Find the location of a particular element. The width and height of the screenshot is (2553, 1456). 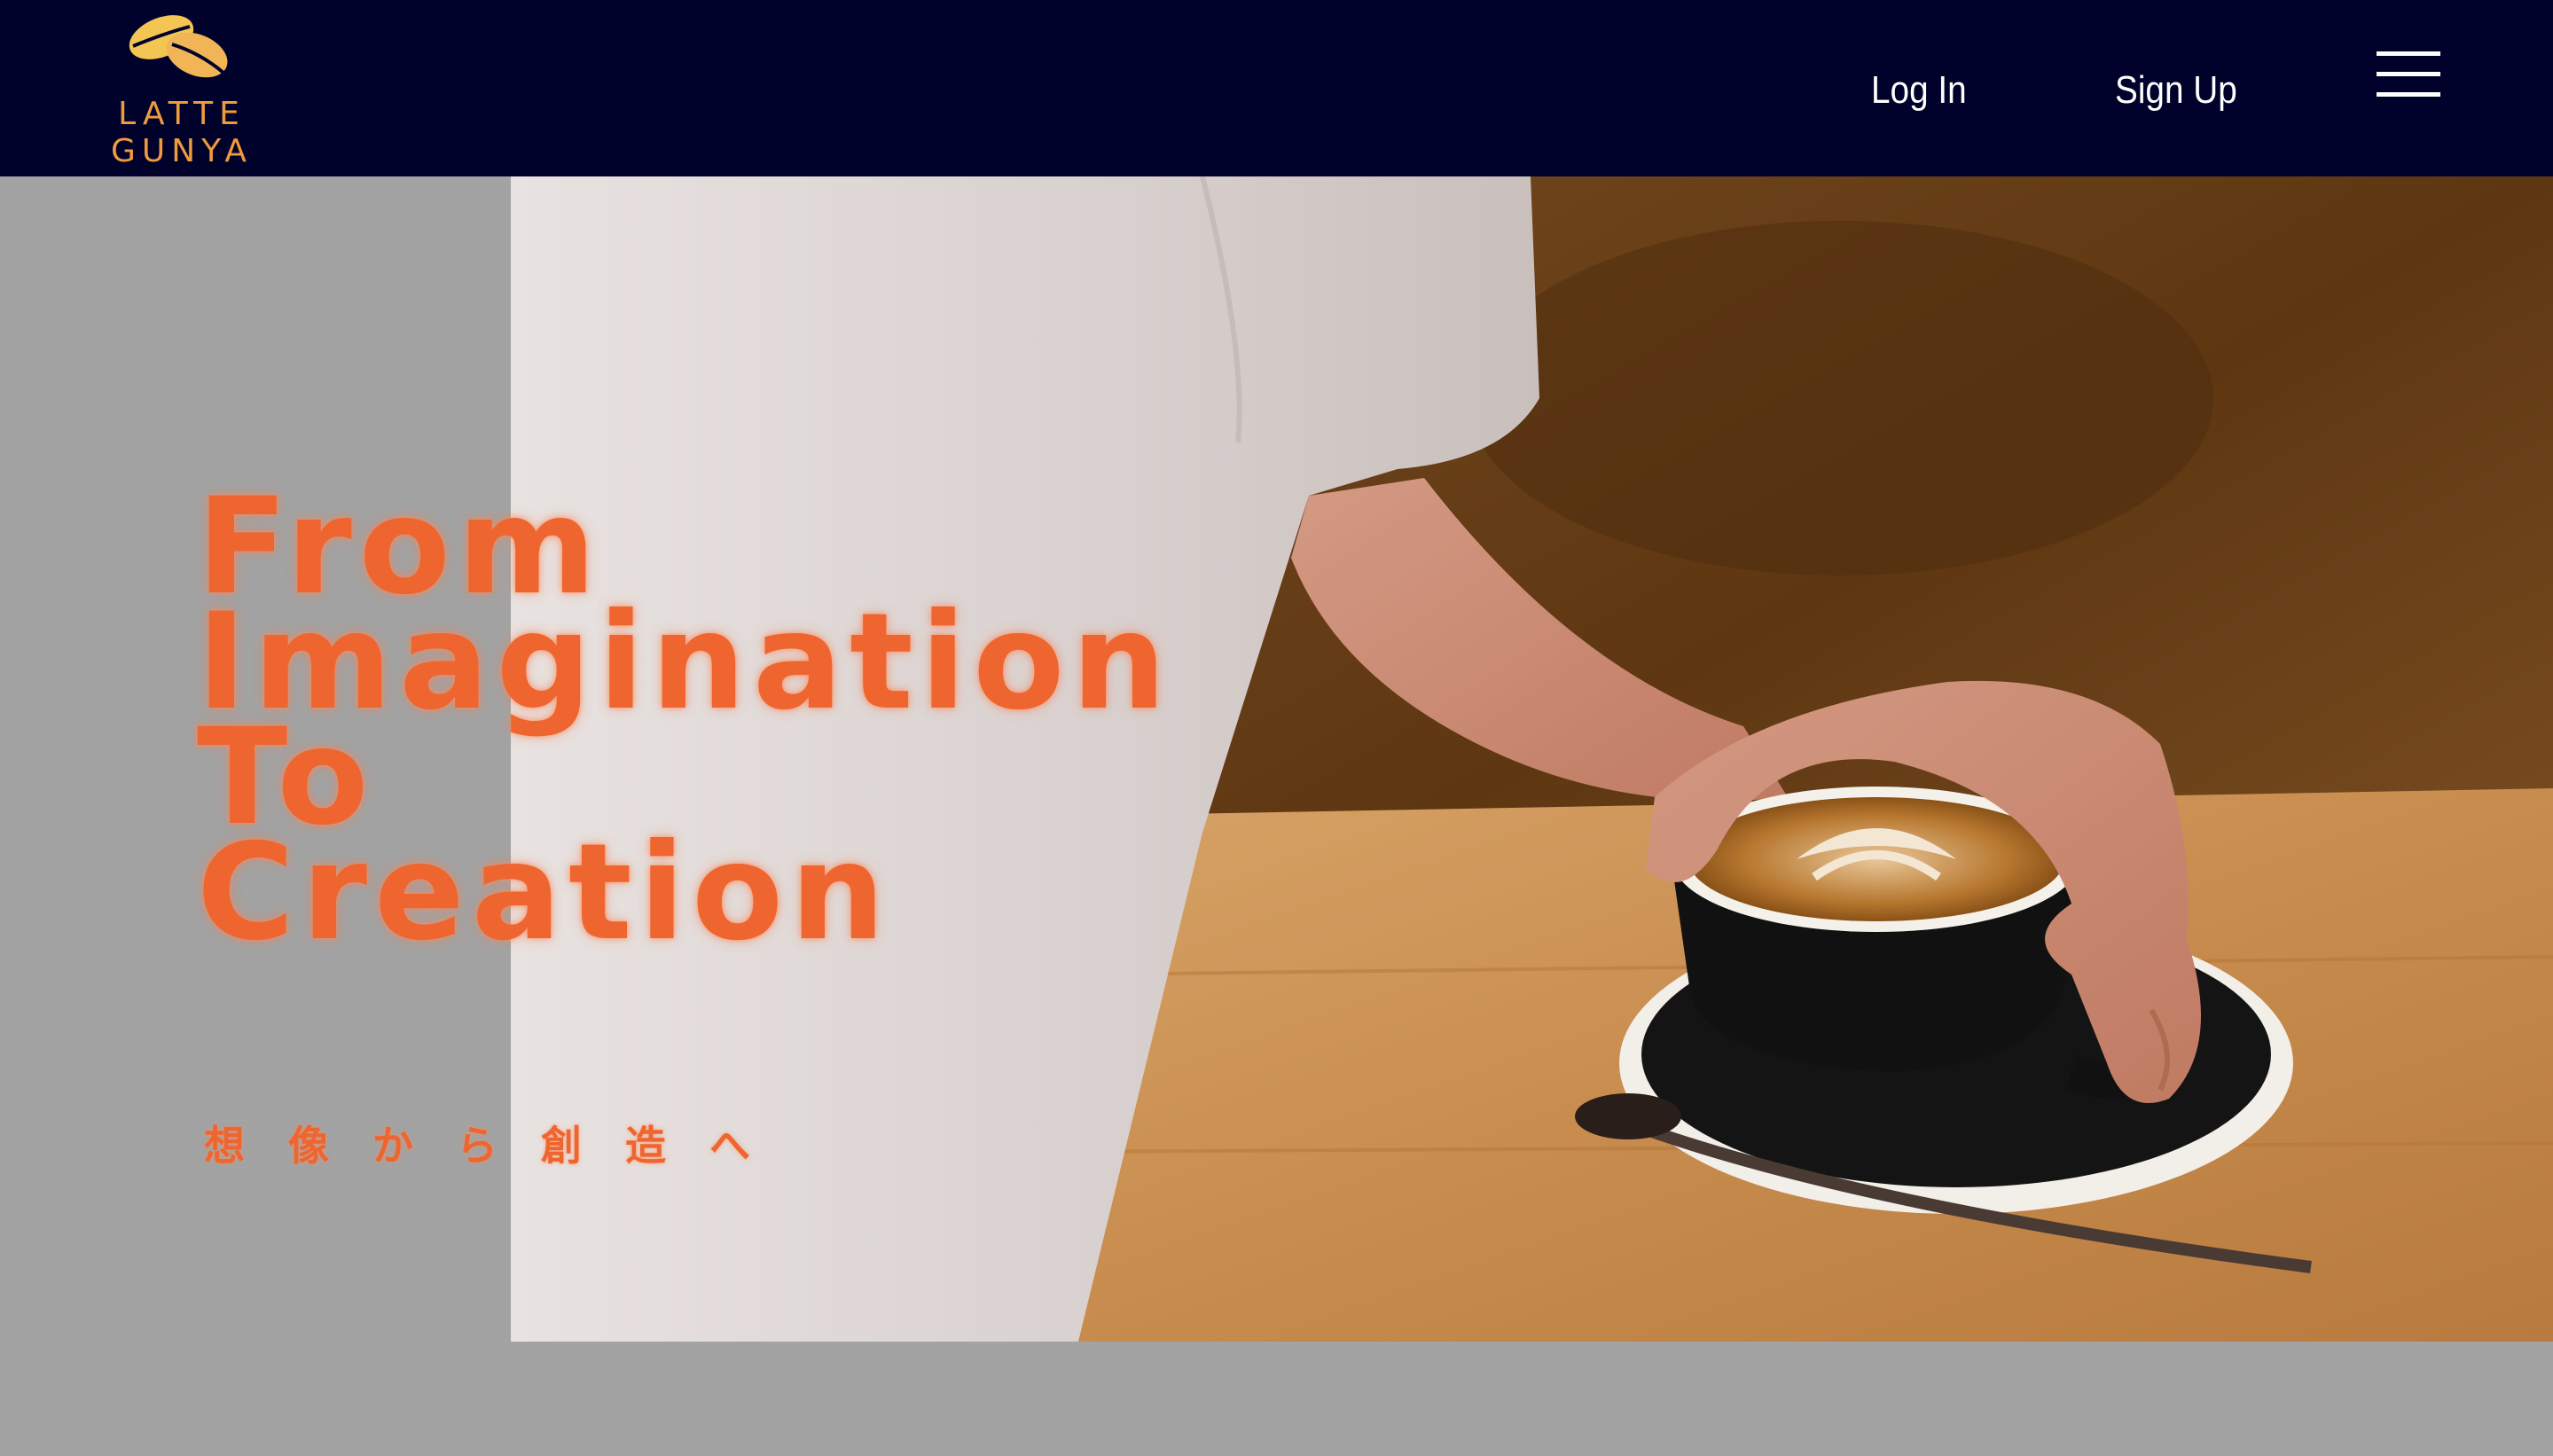

login-link: Log In is located at coordinates (1919, 90).